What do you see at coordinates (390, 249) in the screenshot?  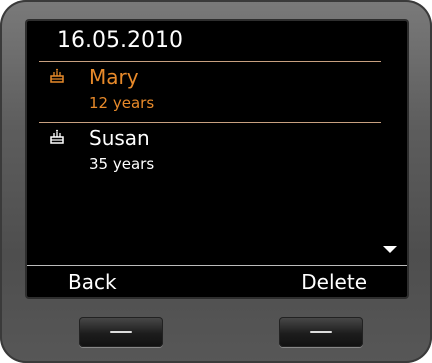 I see `scroll-down-arrow-icon` at bounding box center [390, 249].